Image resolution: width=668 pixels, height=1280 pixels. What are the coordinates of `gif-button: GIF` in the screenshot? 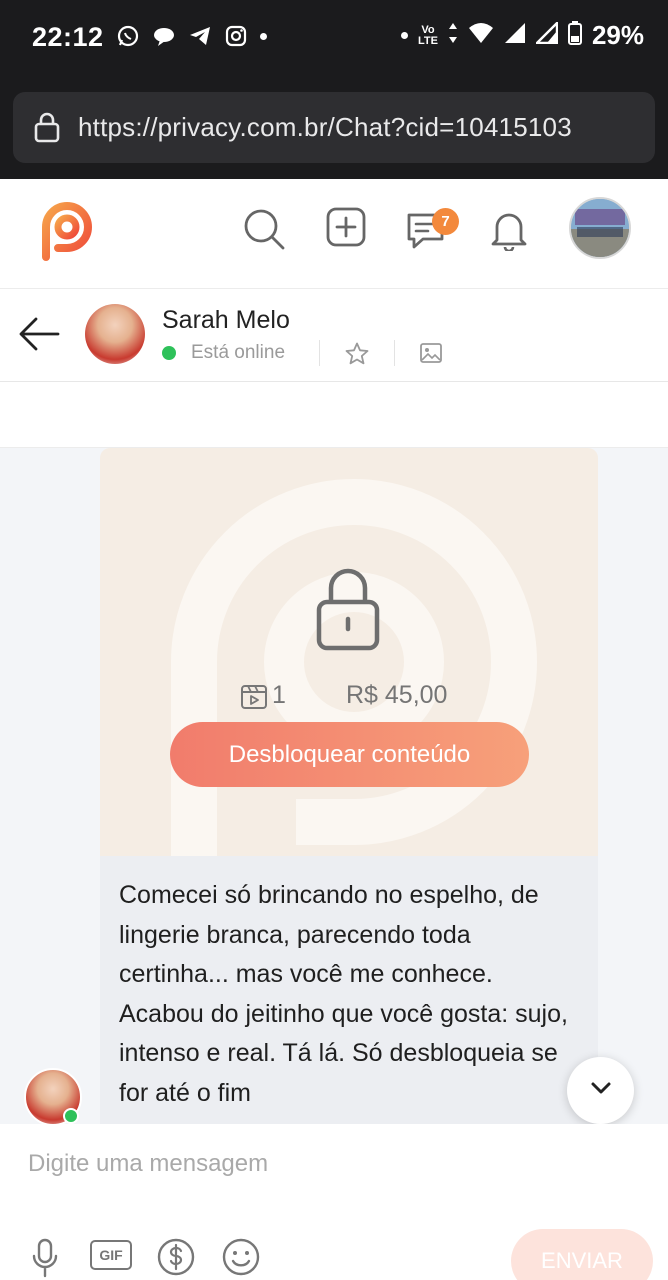 It's located at (111, 1255).